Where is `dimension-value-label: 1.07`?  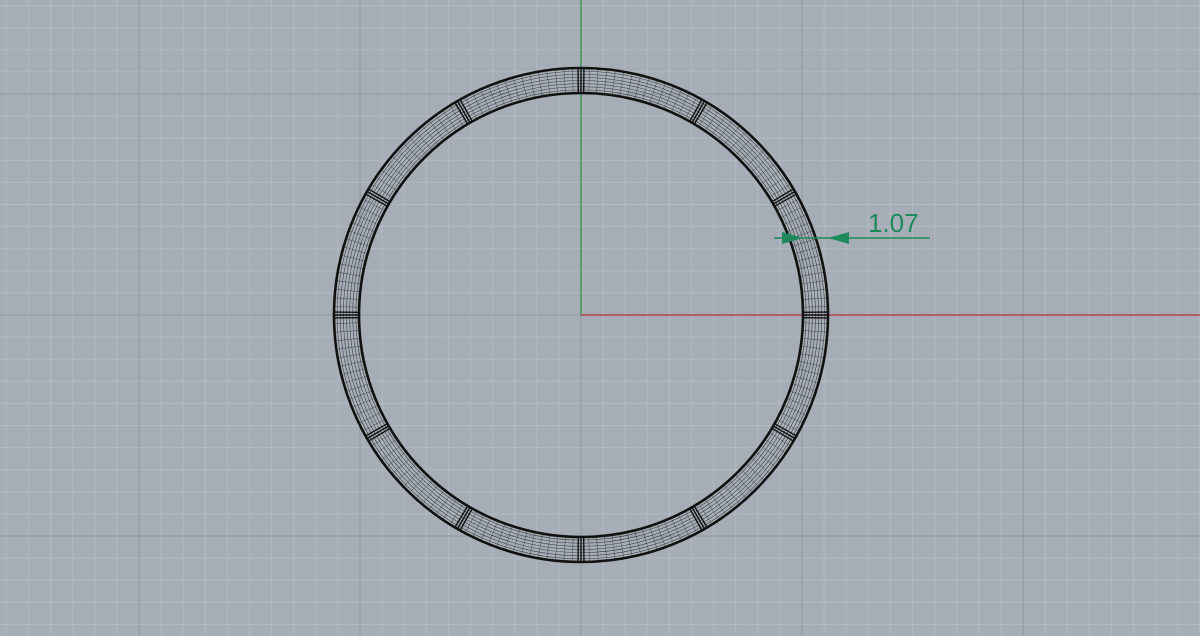
dimension-value-label: 1.07 is located at coordinates (893, 223).